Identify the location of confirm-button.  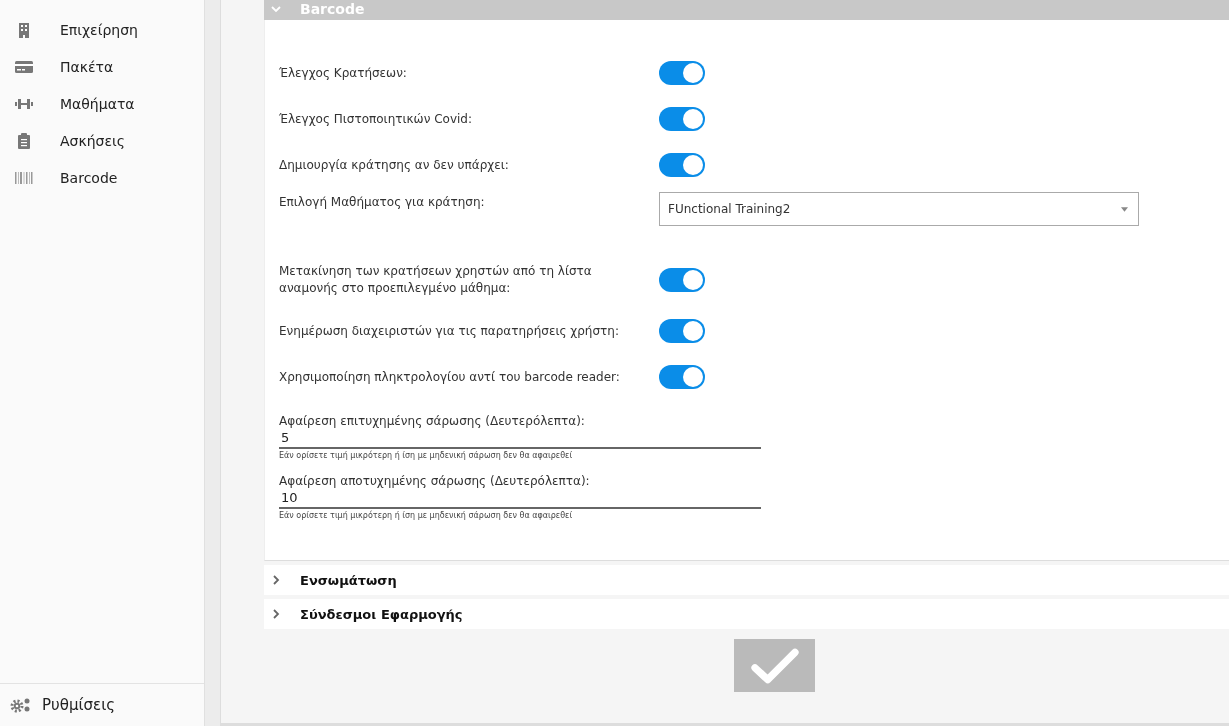
(774, 665).